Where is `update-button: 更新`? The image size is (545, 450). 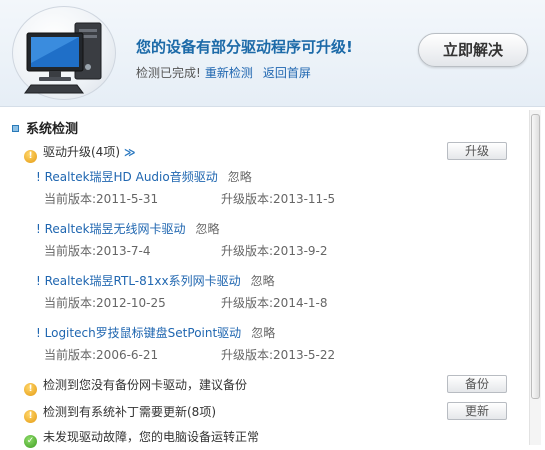
update-button: 更新 is located at coordinates (477, 411).